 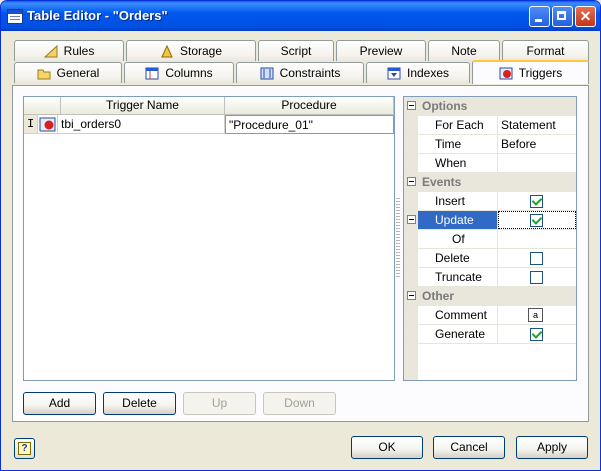 I want to click on tab-label: Columns, so click(x=189, y=73).